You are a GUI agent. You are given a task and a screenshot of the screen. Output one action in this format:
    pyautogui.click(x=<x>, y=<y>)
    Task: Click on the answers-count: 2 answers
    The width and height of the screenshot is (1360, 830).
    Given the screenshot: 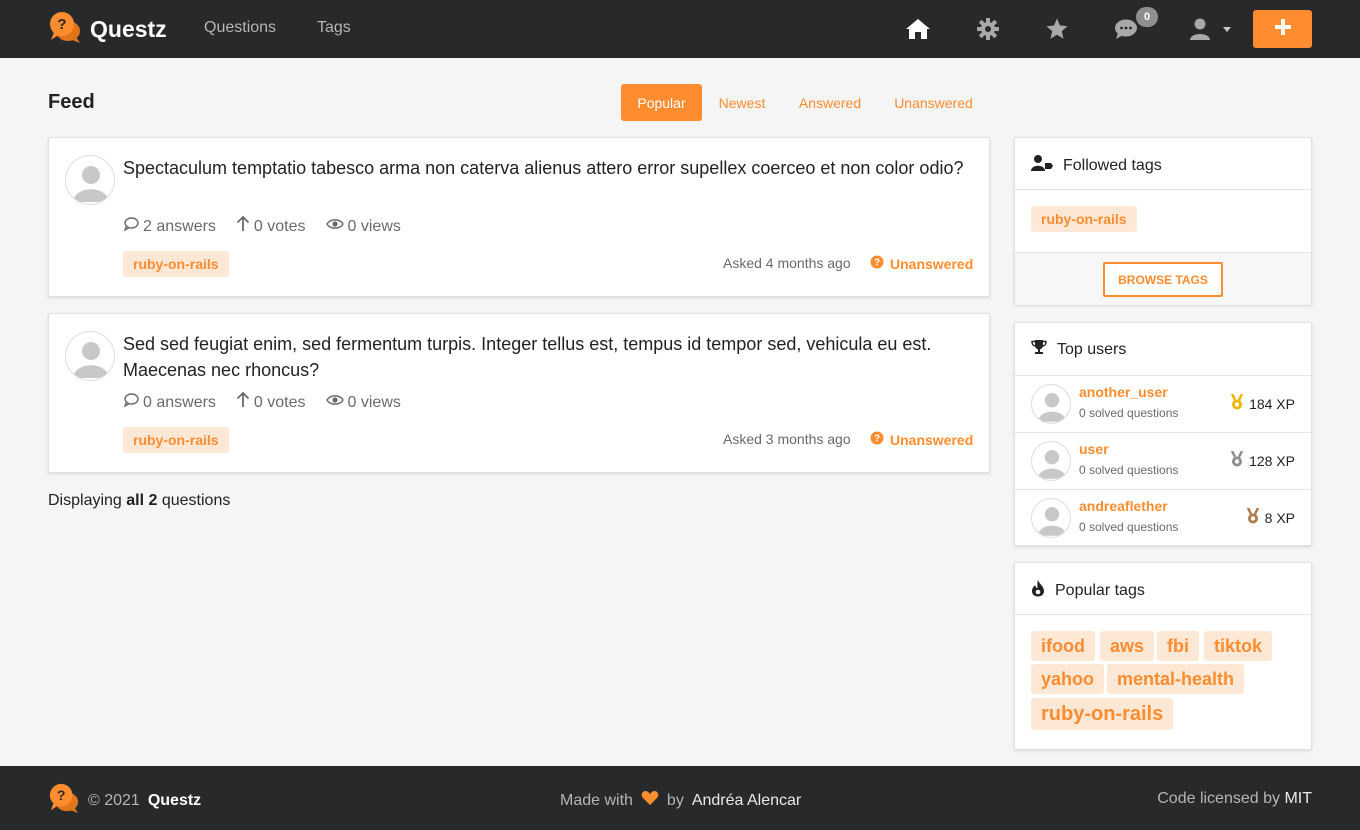 What is the action you would take?
    pyautogui.click(x=179, y=226)
    